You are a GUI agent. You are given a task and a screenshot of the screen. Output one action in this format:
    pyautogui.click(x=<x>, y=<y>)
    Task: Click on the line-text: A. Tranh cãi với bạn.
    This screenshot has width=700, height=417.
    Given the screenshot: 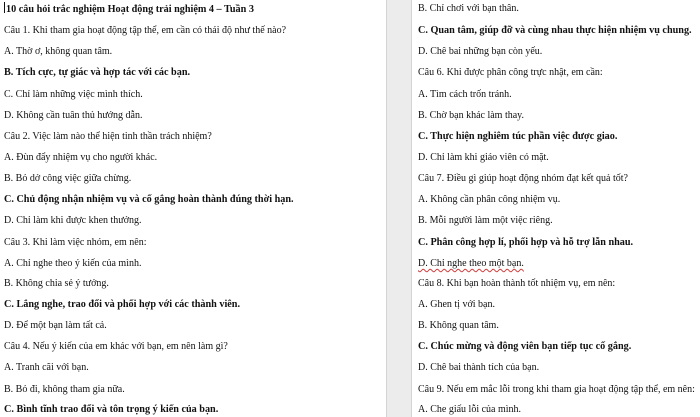 What is the action you would take?
    pyautogui.click(x=46, y=367)
    